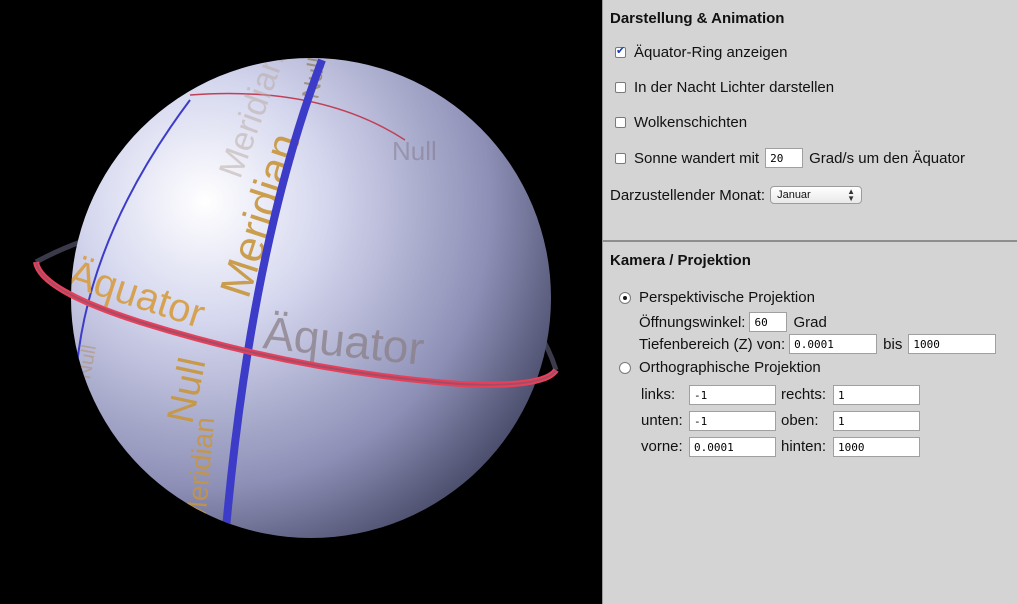  I want to click on night-lights-option: In der Nacht Lichter darstellen, so click(724, 87).